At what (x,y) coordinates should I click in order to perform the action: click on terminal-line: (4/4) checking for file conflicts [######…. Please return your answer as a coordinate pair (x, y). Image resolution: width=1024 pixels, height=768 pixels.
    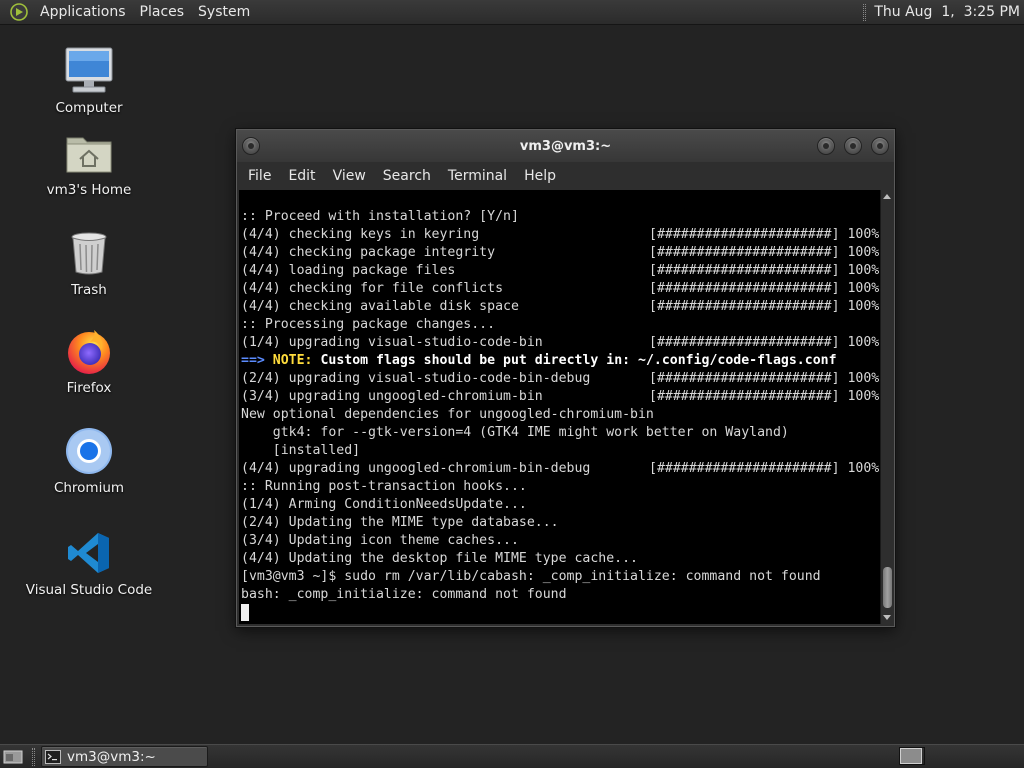
    Looking at the image, I should click on (560, 289).